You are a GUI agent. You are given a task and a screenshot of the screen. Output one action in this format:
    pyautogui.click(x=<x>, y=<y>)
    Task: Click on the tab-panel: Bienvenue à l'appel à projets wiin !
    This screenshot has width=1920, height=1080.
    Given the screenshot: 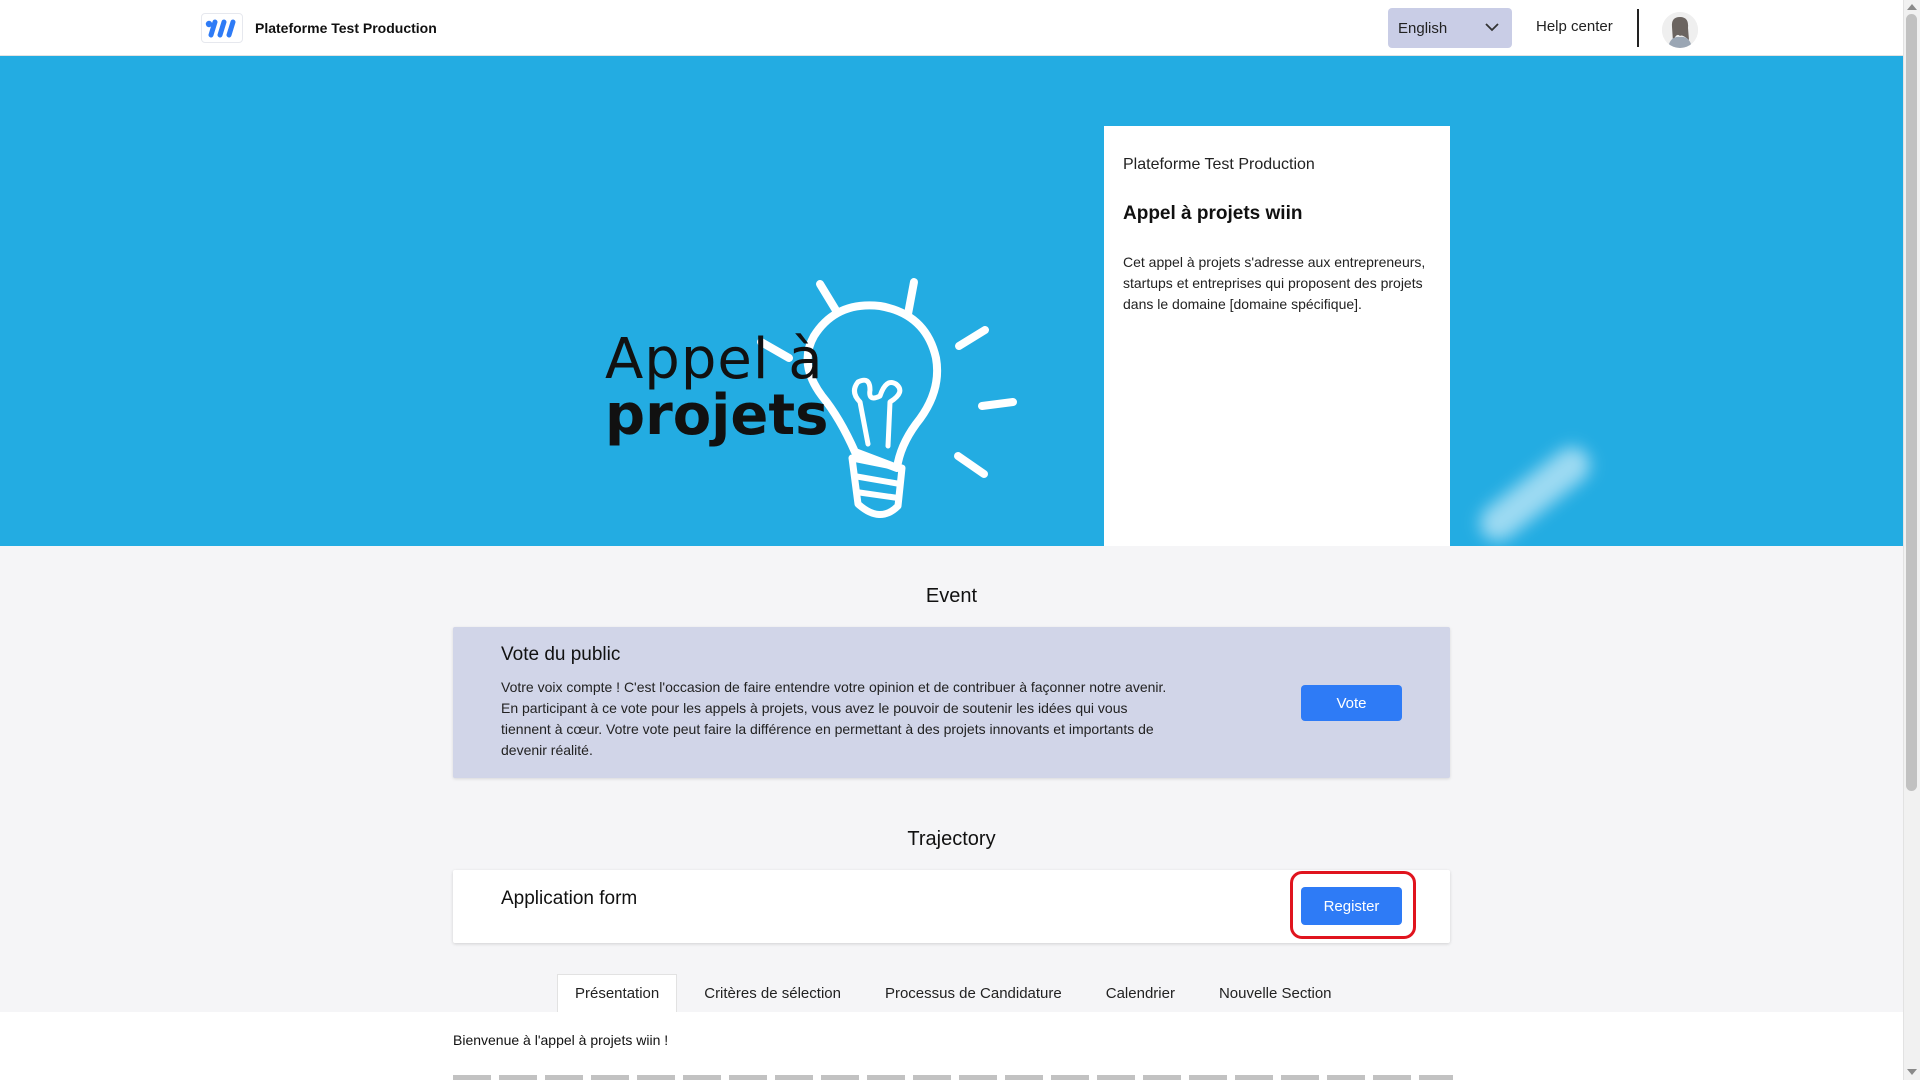 What is the action you would take?
    pyautogui.click(x=951, y=1046)
    